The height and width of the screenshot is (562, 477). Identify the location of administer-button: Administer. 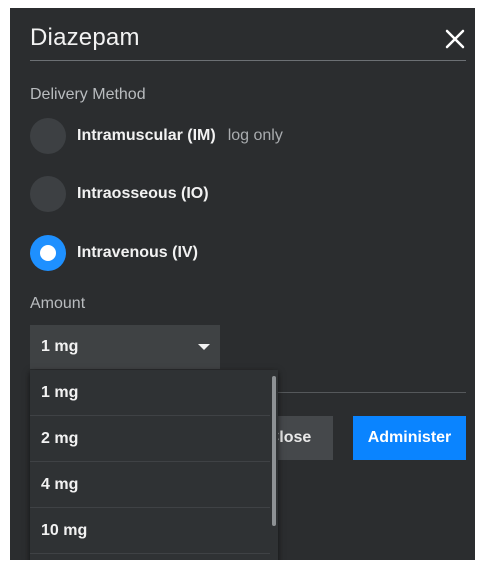
(409, 438).